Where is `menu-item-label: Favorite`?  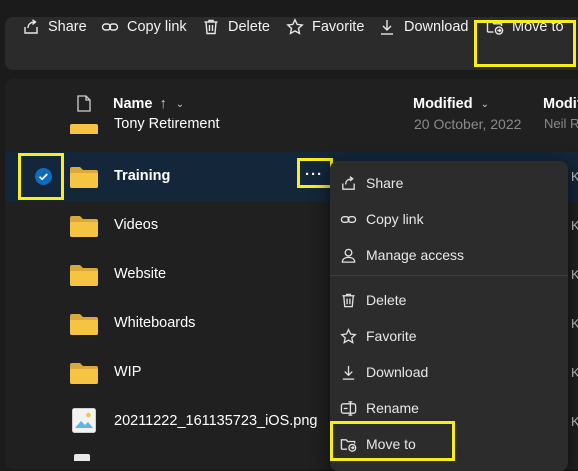 menu-item-label: Favorite is located at coordinates (391, 336).